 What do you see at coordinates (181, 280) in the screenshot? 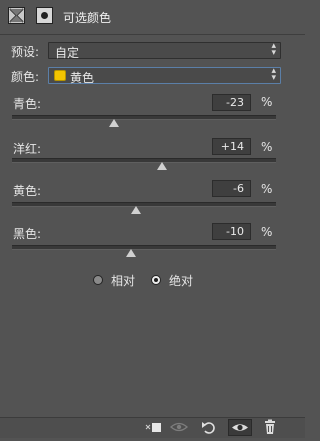
I see `absolute-label: 绝对` at bounding box center [181, 280].